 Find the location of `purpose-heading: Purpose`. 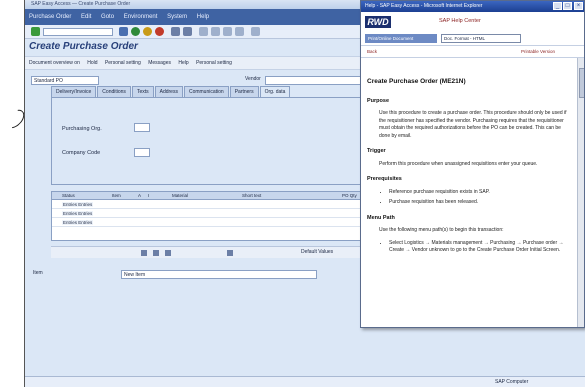

purpose-heading: Purpose is located at coordinates (378, 100).